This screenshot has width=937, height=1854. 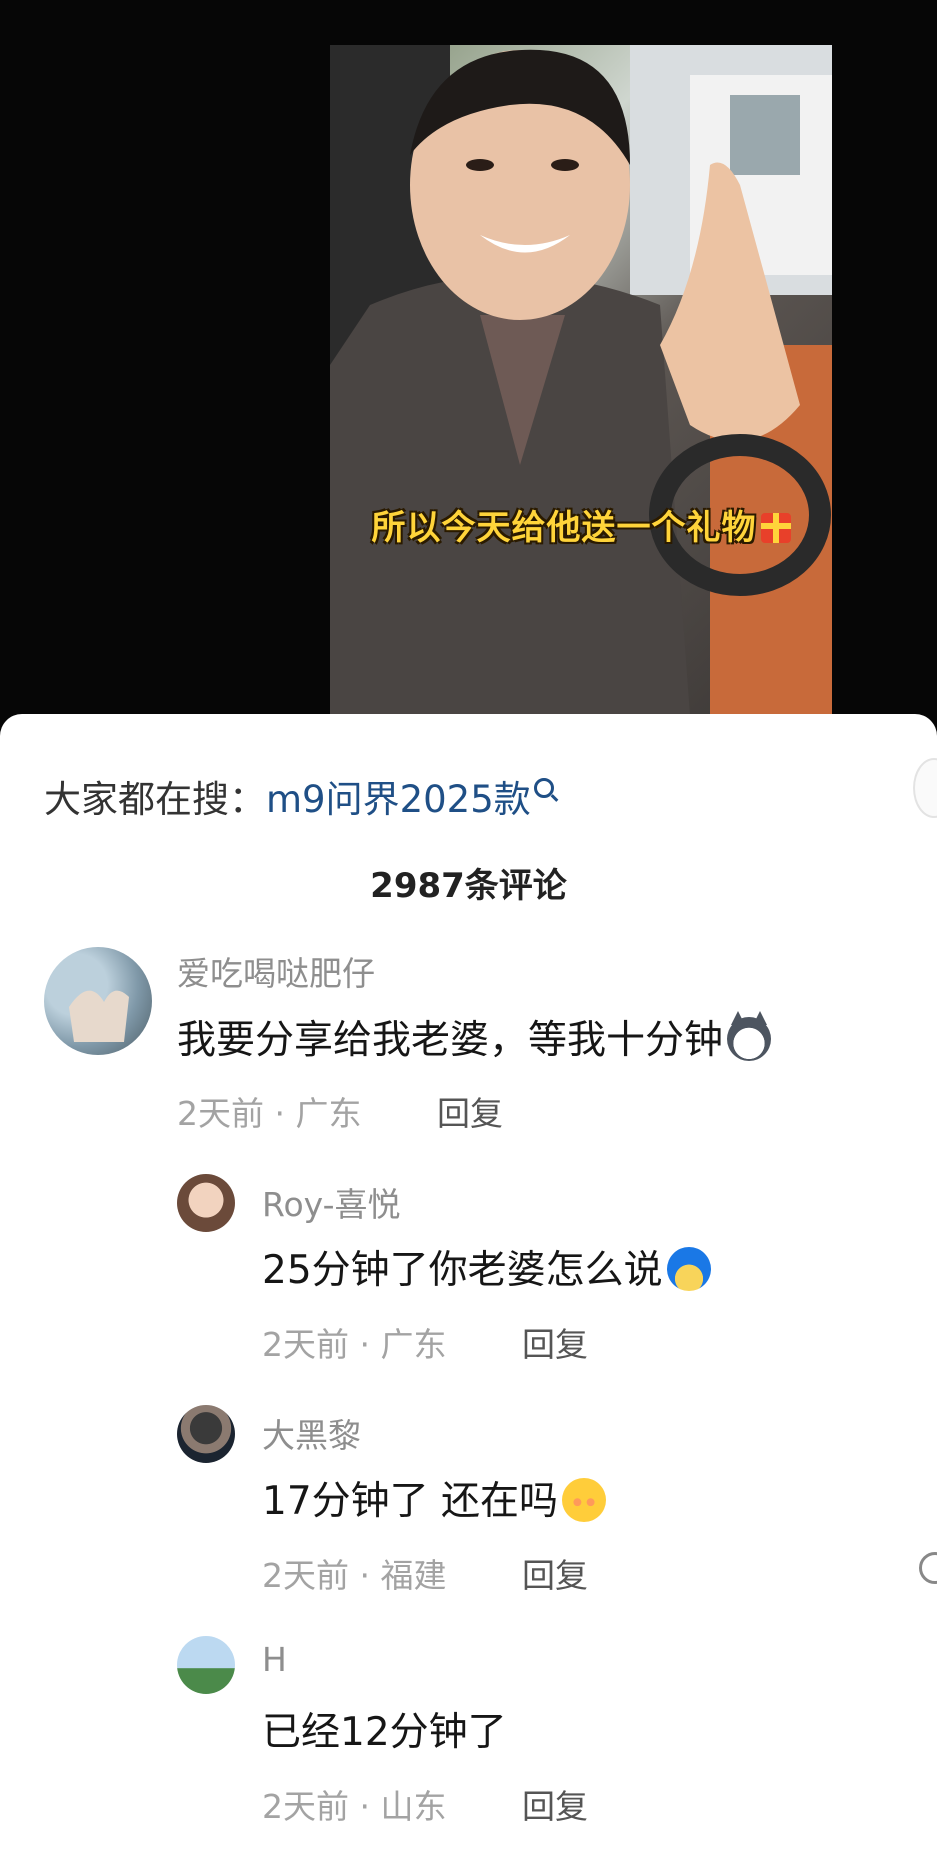 I want to click on comment-meta: 2天前 · 福建, so click(x=354, y=1575).